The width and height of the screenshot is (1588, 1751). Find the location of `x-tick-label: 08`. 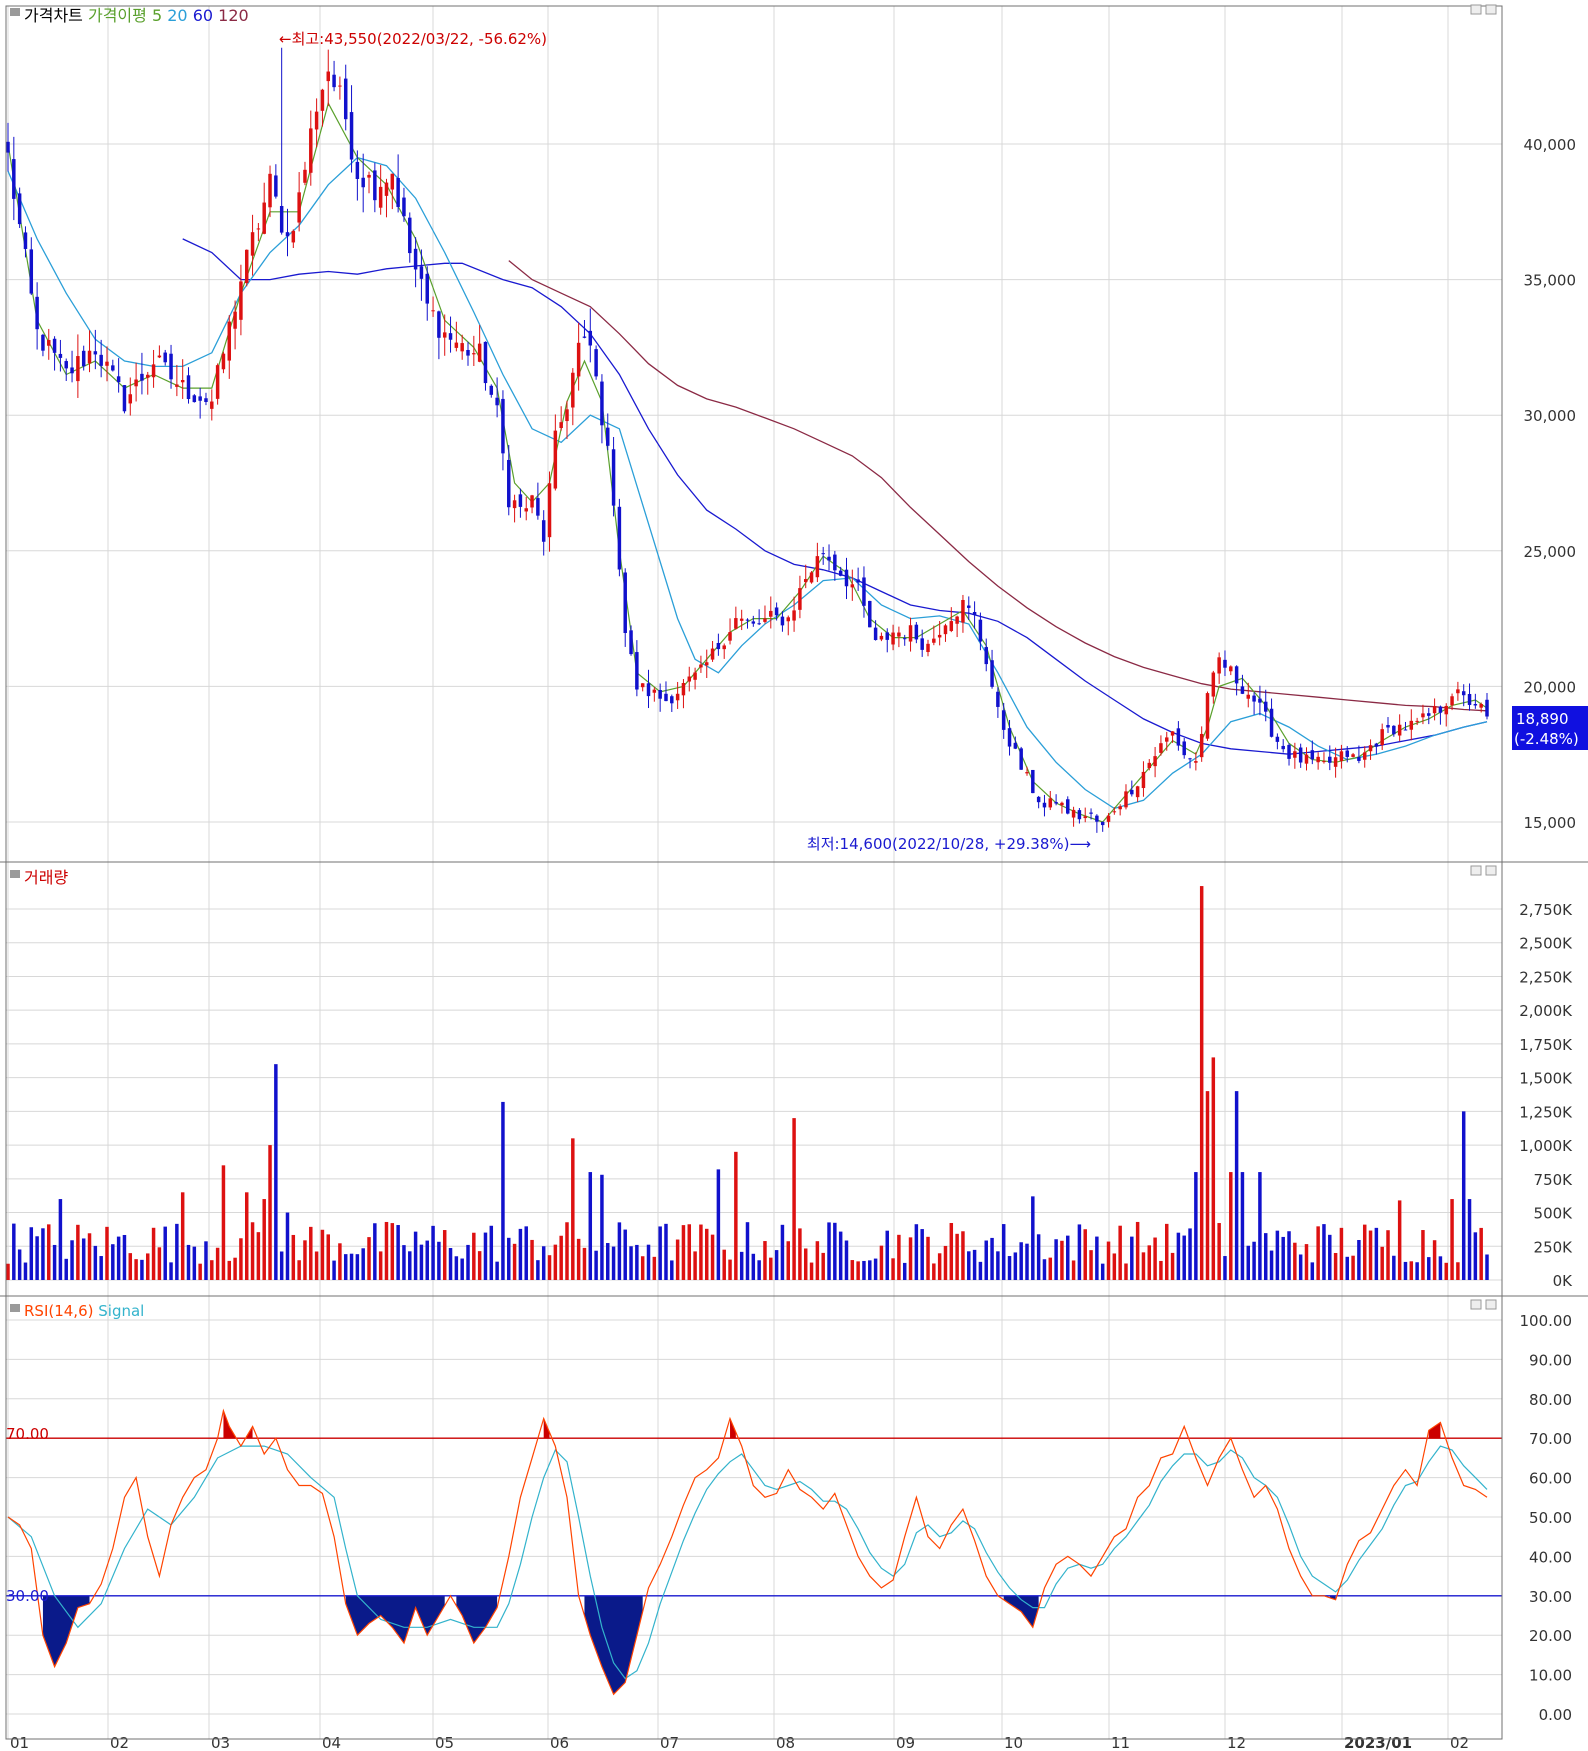

x-tick-label: 08 is located at coordinates (785, 1742).